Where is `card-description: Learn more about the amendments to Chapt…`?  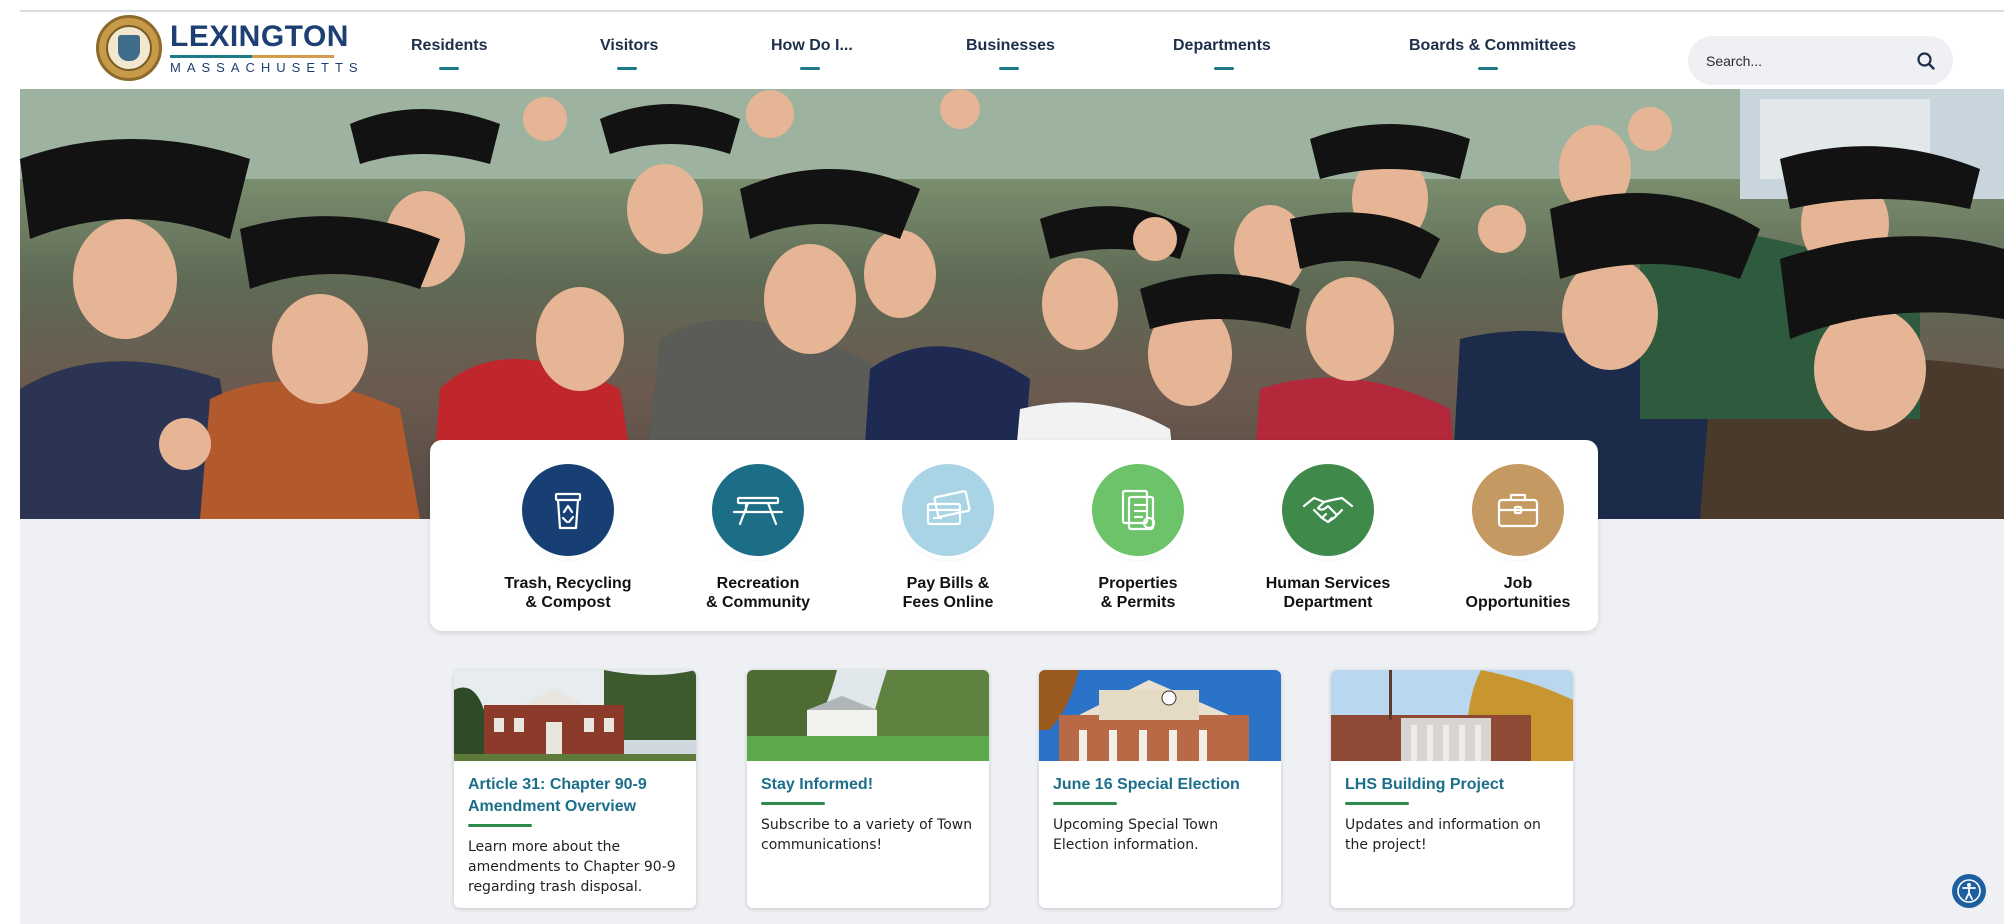 card-description: Learn more about the amendments to Chapt… is located at coordinates (572, 867).